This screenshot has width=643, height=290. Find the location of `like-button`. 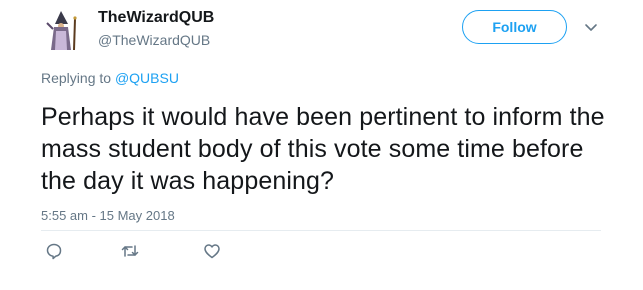

like-button is located at coordinates (212, 251).